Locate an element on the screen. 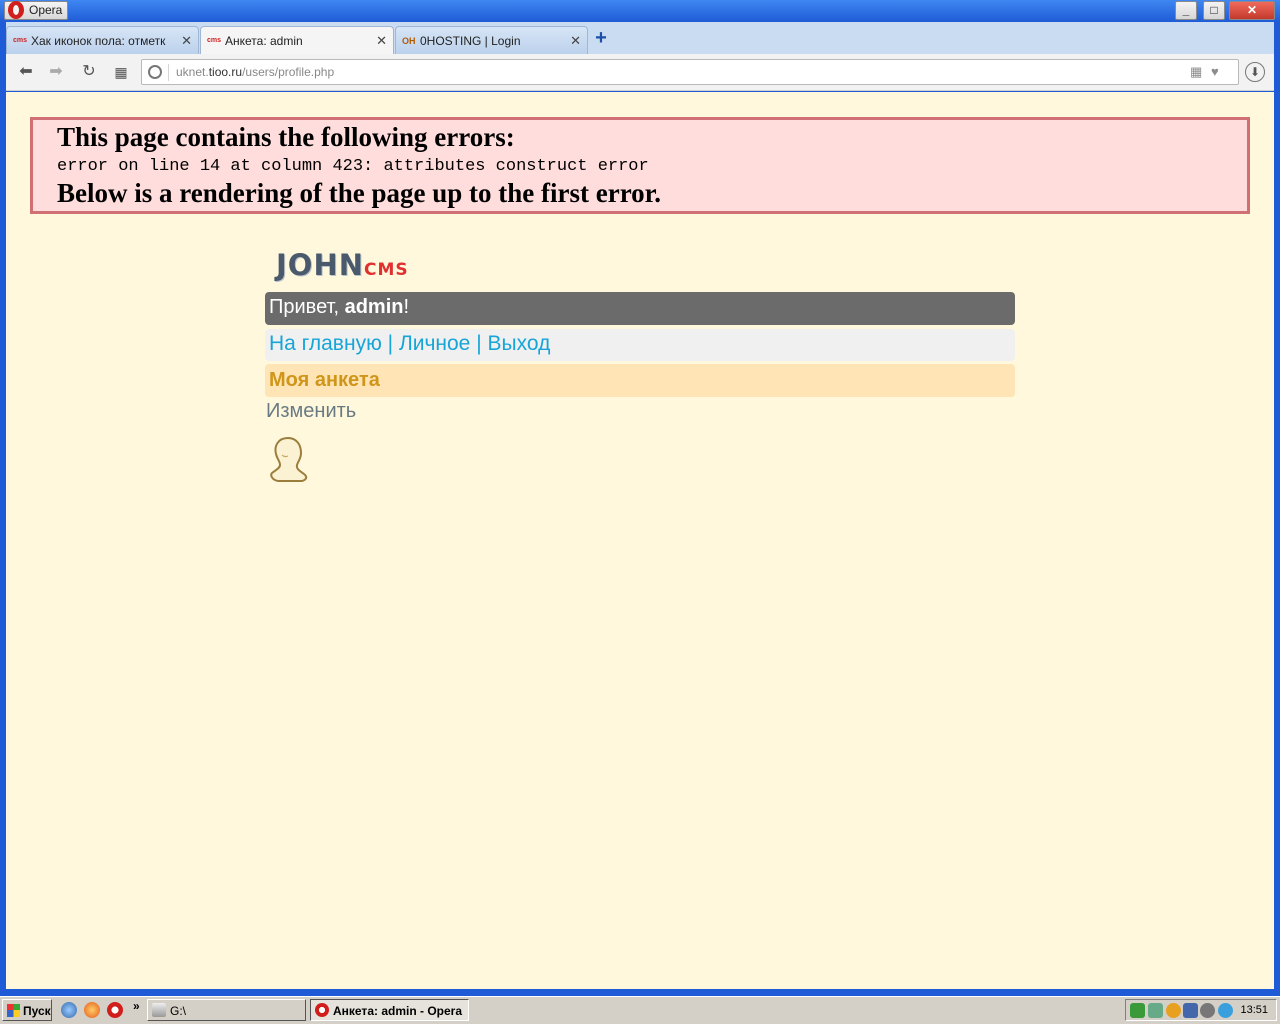  hosting-favicon-icon: OH is located at coordinates (409, 41).